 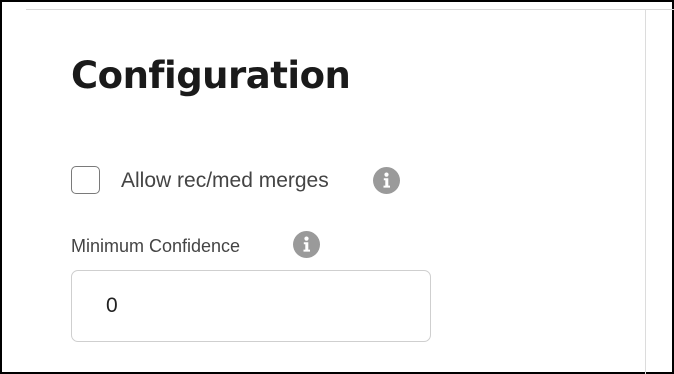 I want to click on minimum-confidence-label: Minimum Confidence, so click(x=156, y=246).